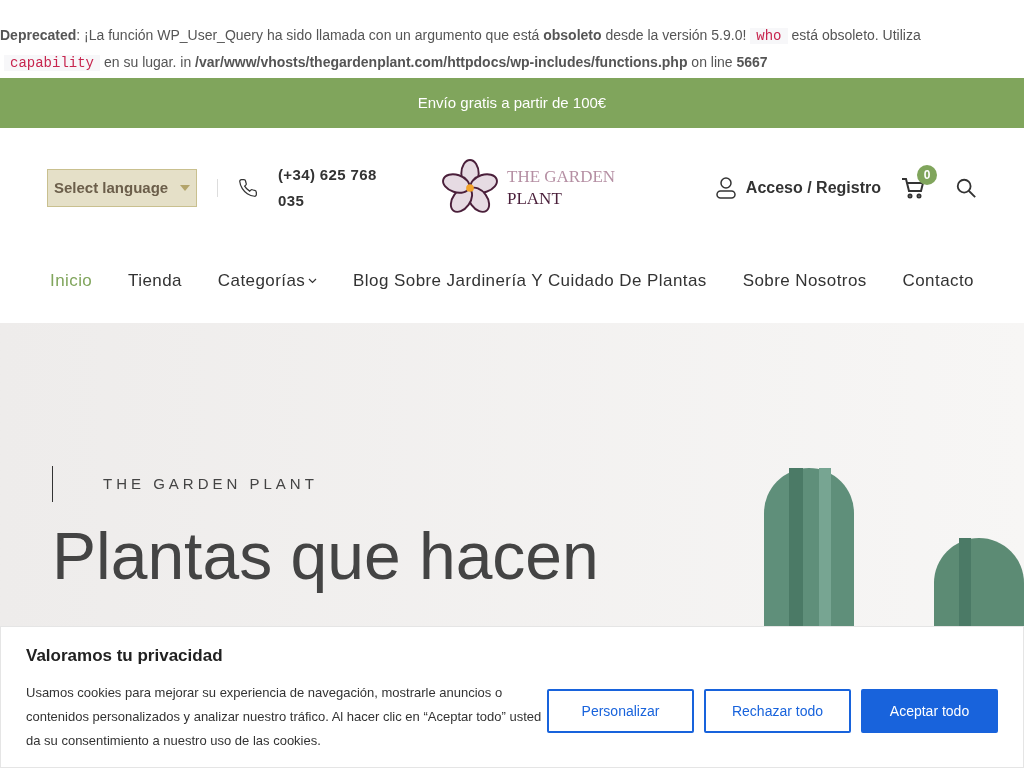  I want to click on cart-count-badge: 0, so click(927, 175).